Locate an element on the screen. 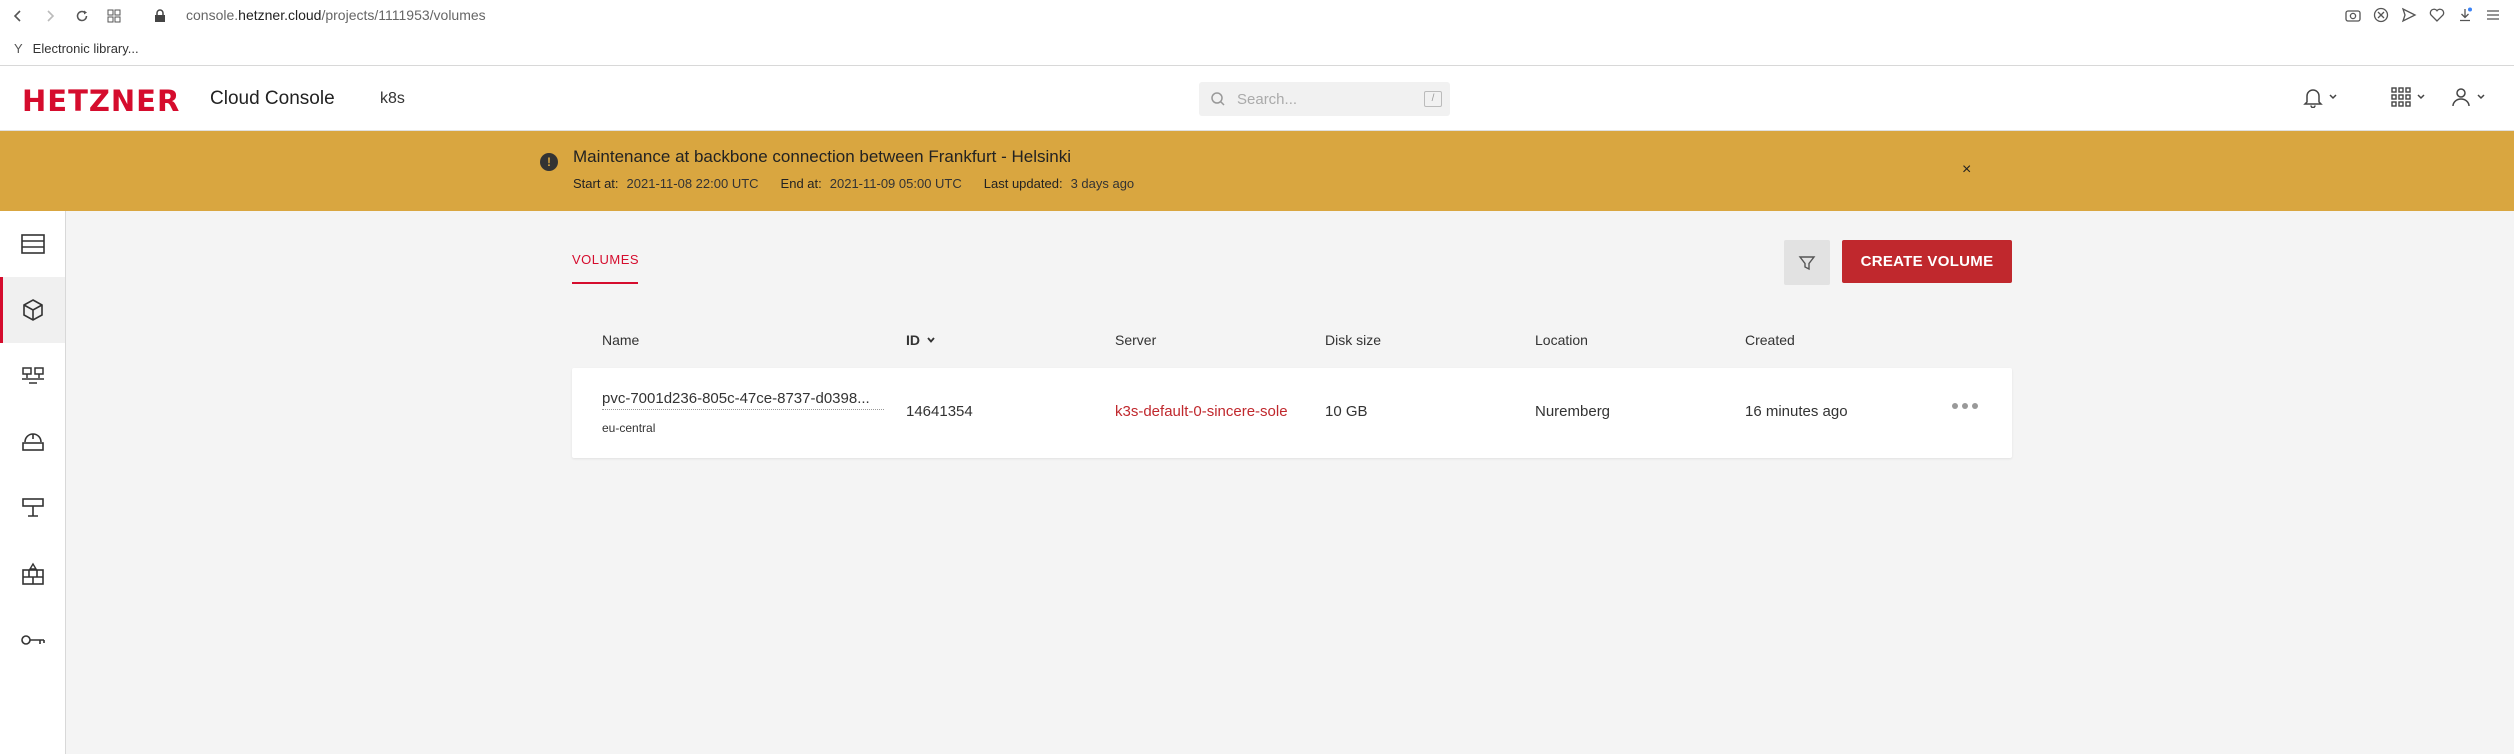  project-name: k8s is located at coordinates (392, 99).